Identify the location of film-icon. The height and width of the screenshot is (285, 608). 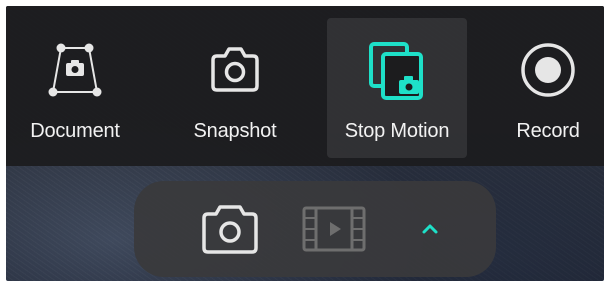
(334, 229).